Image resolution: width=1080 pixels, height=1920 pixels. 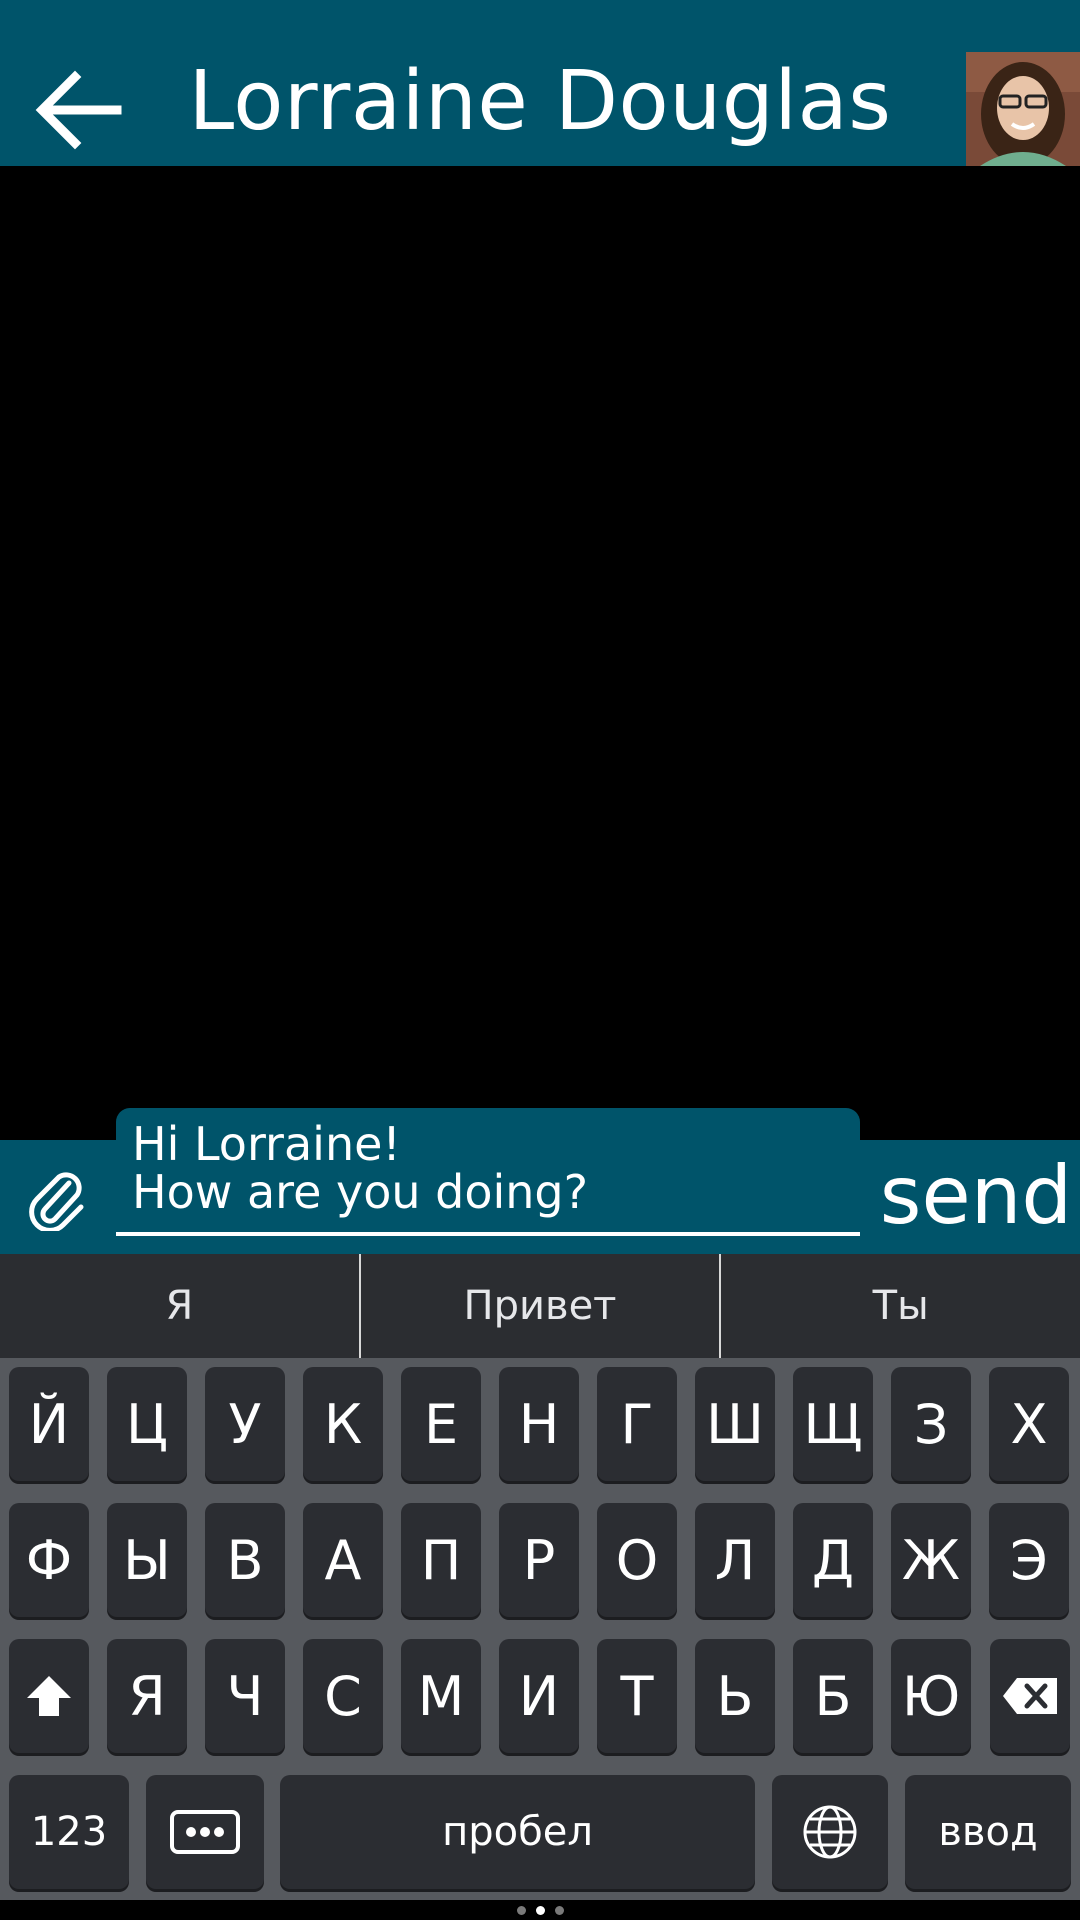 What do you see at coordinates (931, 1560) in the screenshot?
I see `key-Ж: Ж` at bounding box center [931, 1560].